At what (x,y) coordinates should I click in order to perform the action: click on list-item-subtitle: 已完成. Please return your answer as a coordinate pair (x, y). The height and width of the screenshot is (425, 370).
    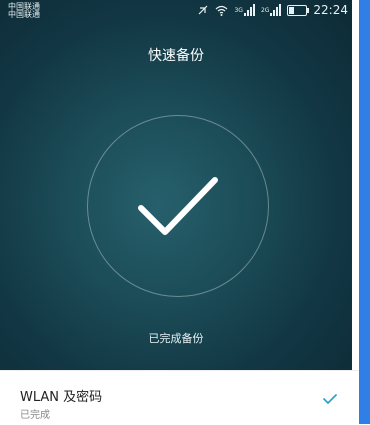
    Looking at the image, I should click on (35, 415).